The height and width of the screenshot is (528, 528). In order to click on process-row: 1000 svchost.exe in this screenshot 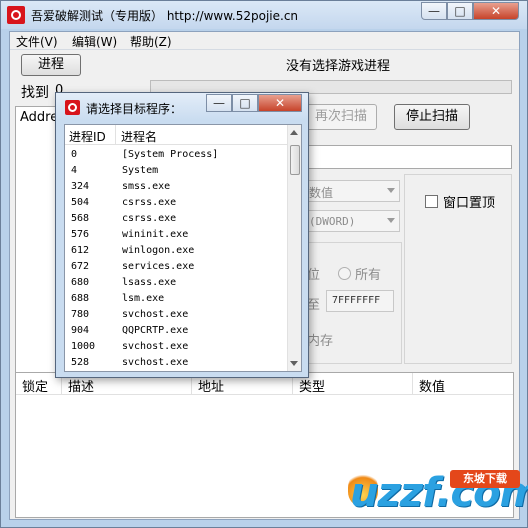, I will do `click(176, 347)`.